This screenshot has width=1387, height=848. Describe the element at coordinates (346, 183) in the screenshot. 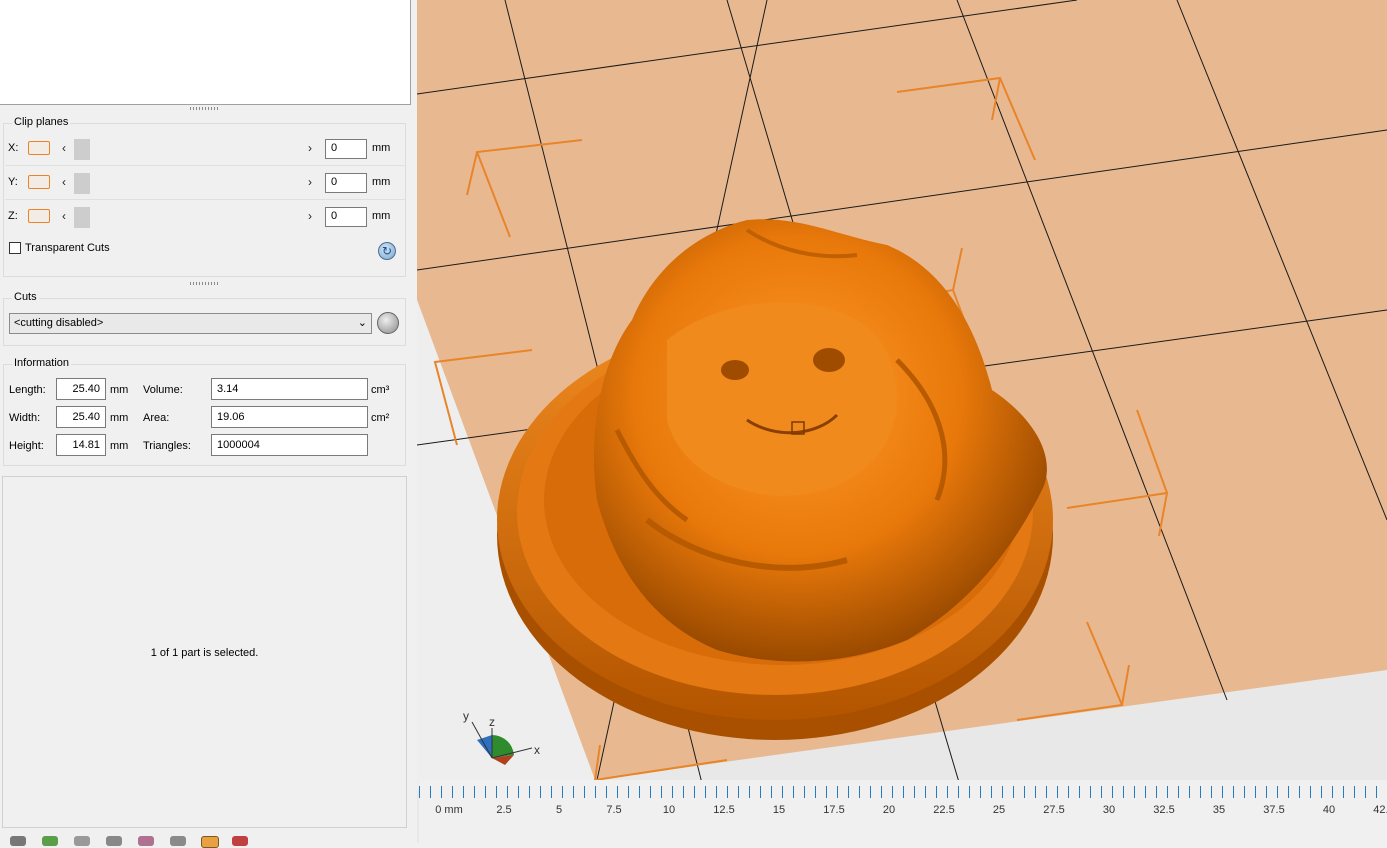

I see `clip-value-y: 0` at that location.